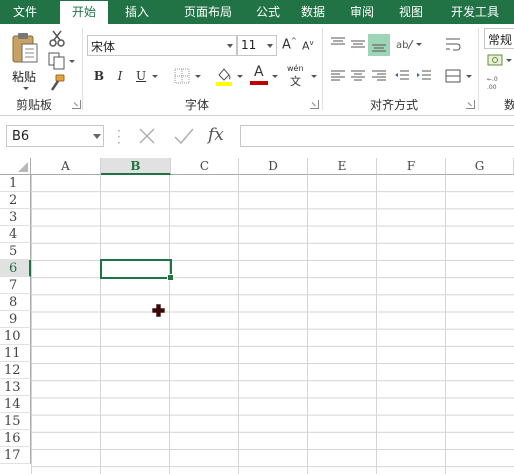 The width and height of the screenshot is (514, 474). I want to click on increase-decimal-icon: ←.0 .00, so click(496, 82).